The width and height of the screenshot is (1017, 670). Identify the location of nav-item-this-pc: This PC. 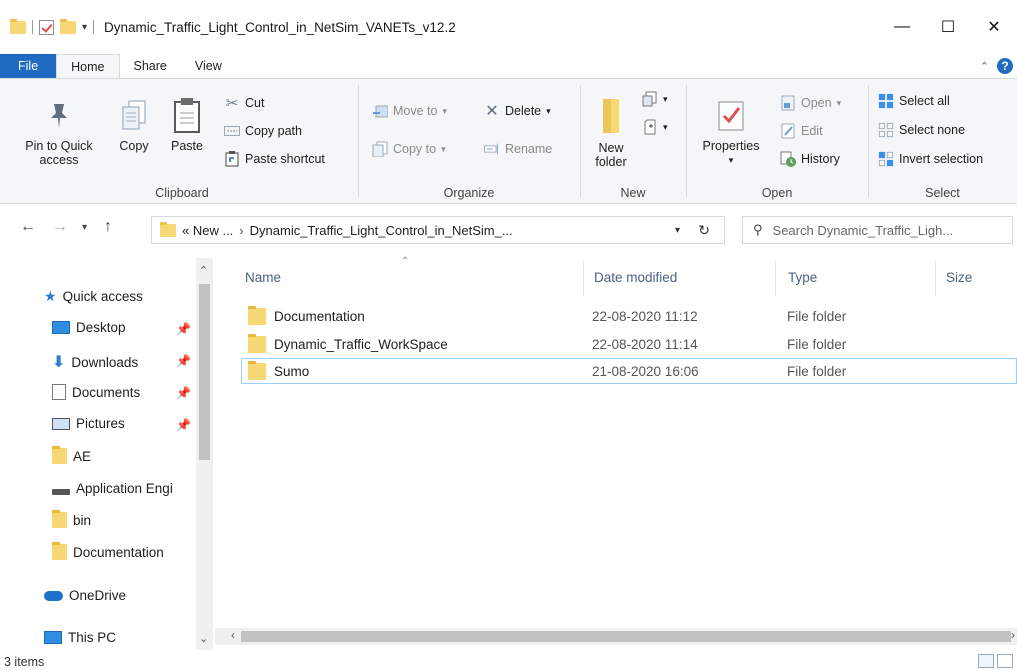
(80, 637).